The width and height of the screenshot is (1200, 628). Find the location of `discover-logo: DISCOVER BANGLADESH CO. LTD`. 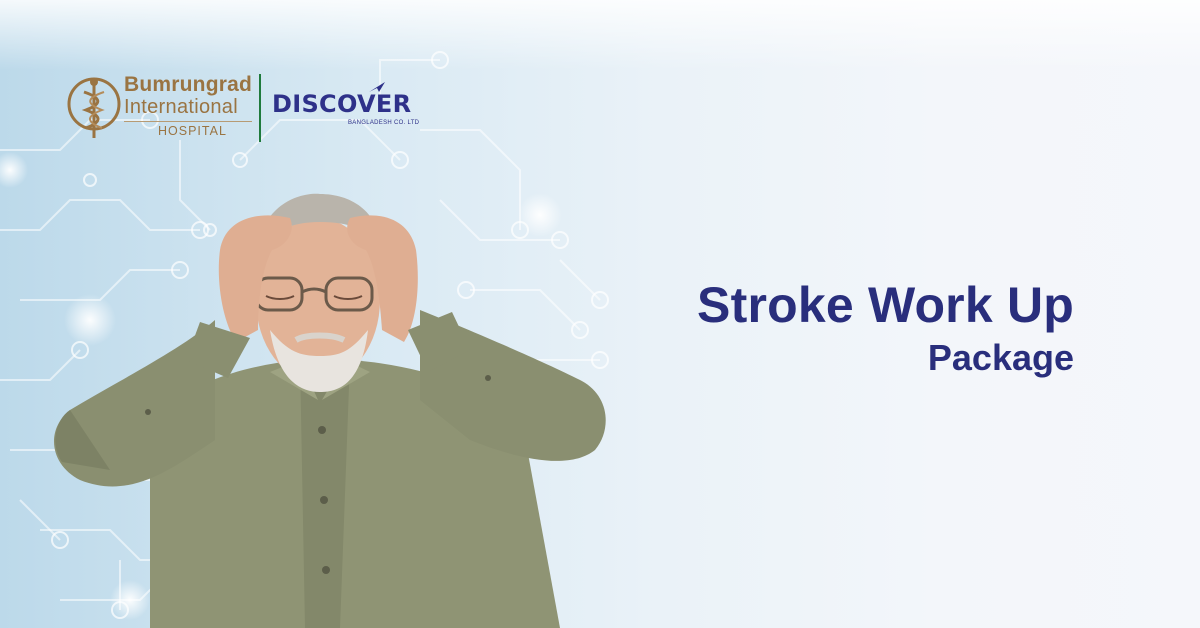

discover-logo: DISCOVER BANGLADESH CO. LTD is located at coordinates (345, 104).